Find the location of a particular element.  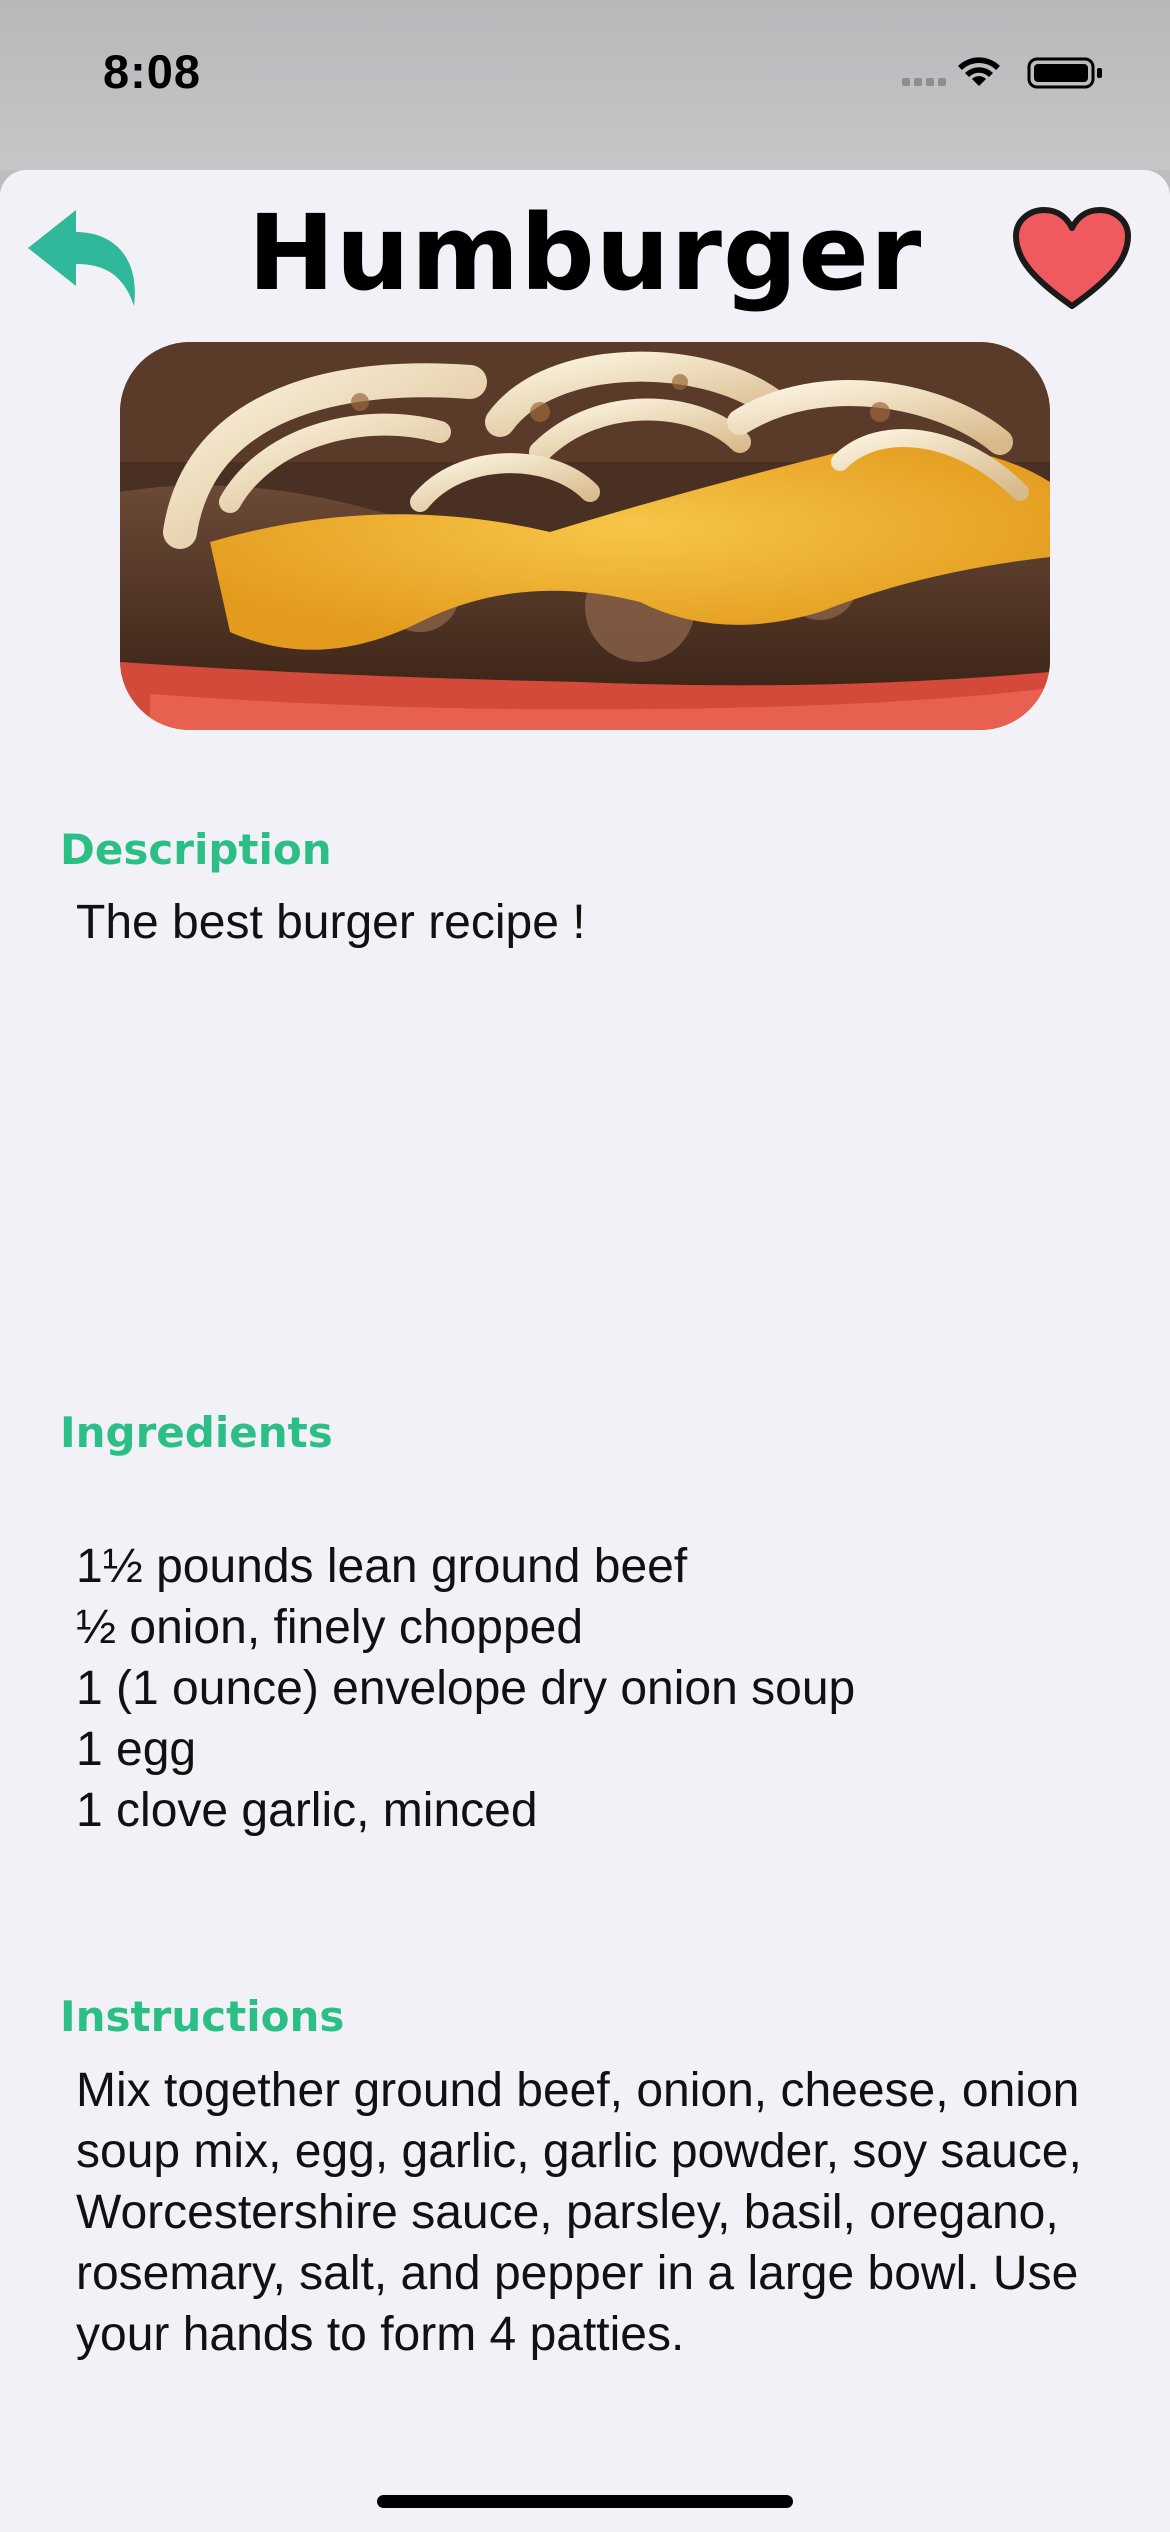

description-text: The best burger recipe ! is located at coordinates (331, 922).